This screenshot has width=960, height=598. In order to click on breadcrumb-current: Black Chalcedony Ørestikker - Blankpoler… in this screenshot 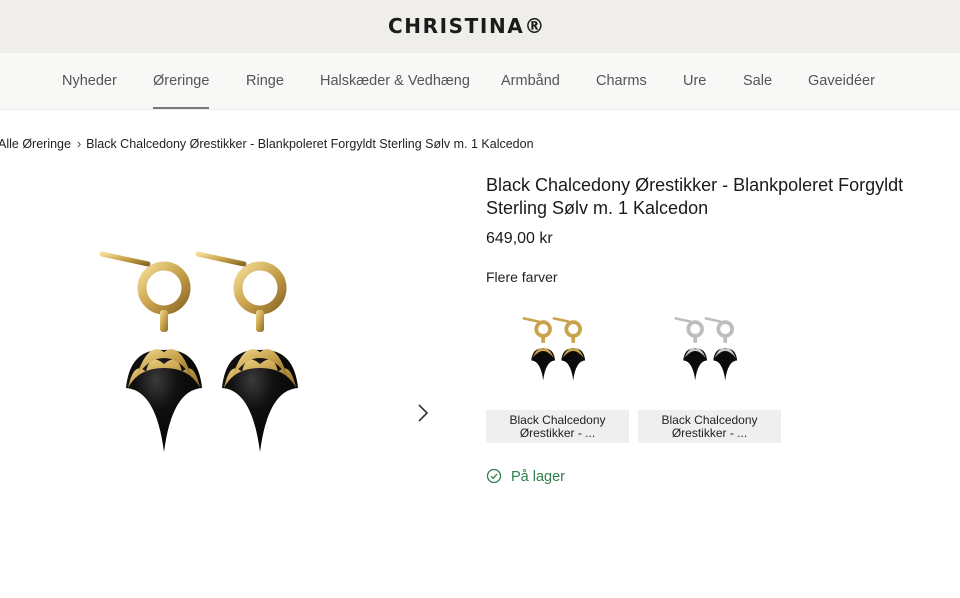, I will do `click(310, 144)`.